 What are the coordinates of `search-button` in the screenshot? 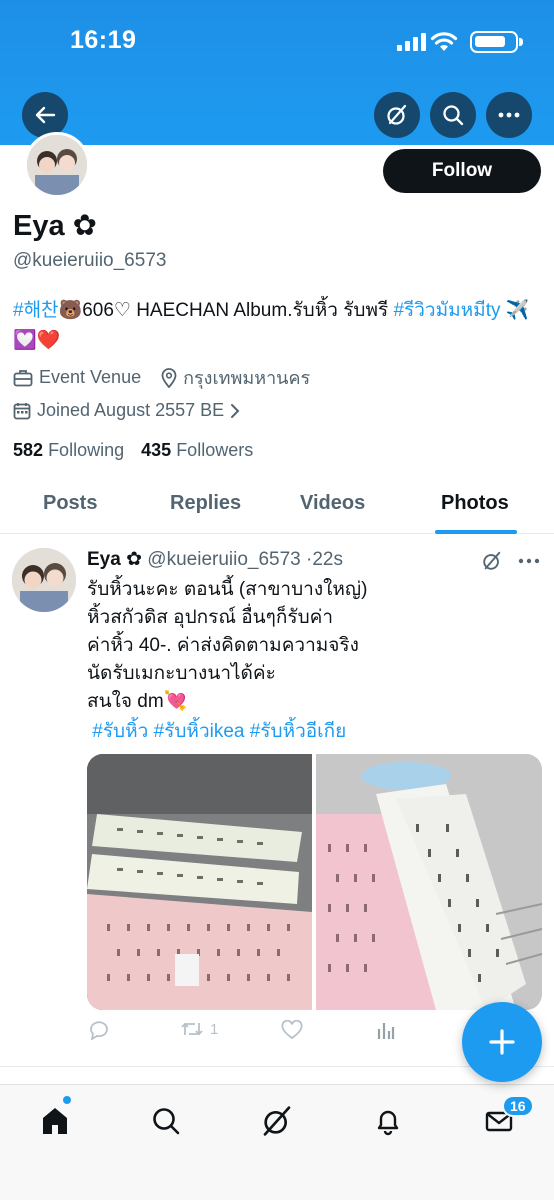 It's located at (453, 115).